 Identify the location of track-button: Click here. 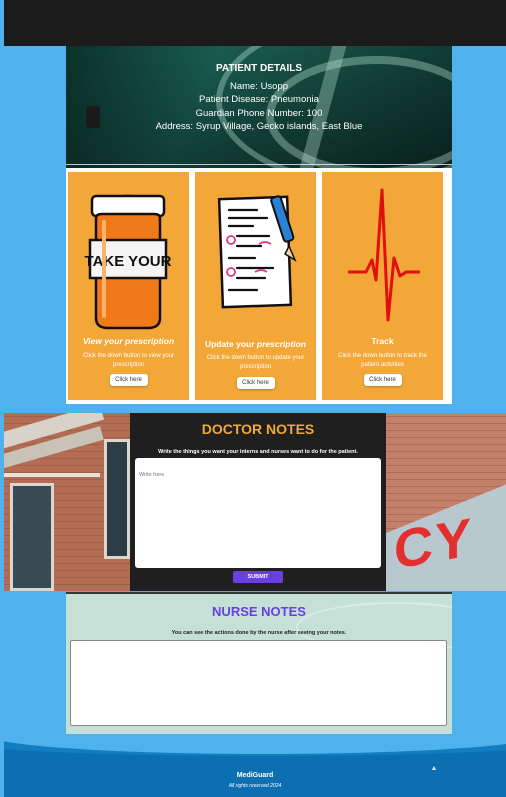
(382, 380).